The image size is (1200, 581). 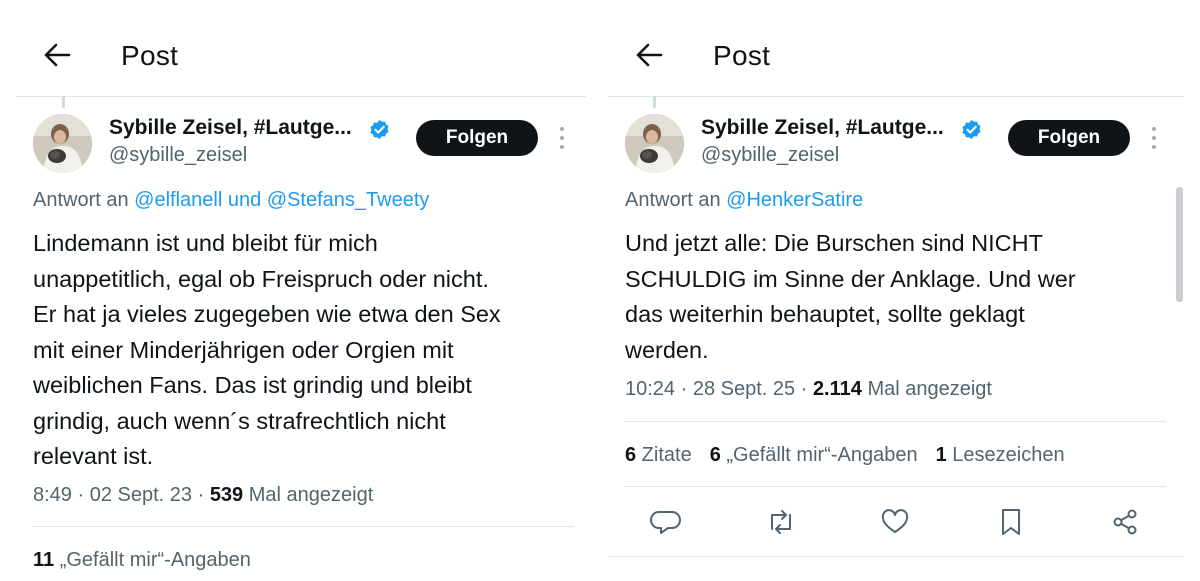 I want to click on likes-count: 11, so click(x=44, y=560).